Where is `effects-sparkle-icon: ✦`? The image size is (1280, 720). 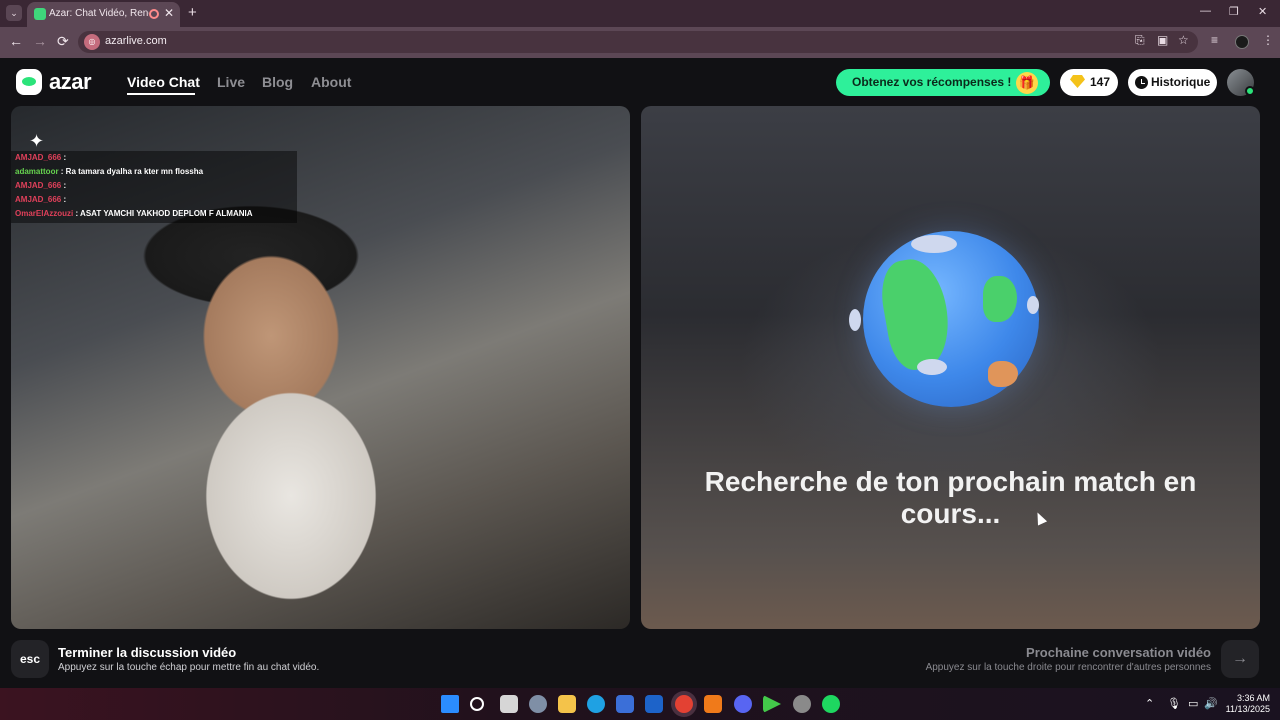 effects-sparkle-icon: ✦ is located at coordinates (36, 141).